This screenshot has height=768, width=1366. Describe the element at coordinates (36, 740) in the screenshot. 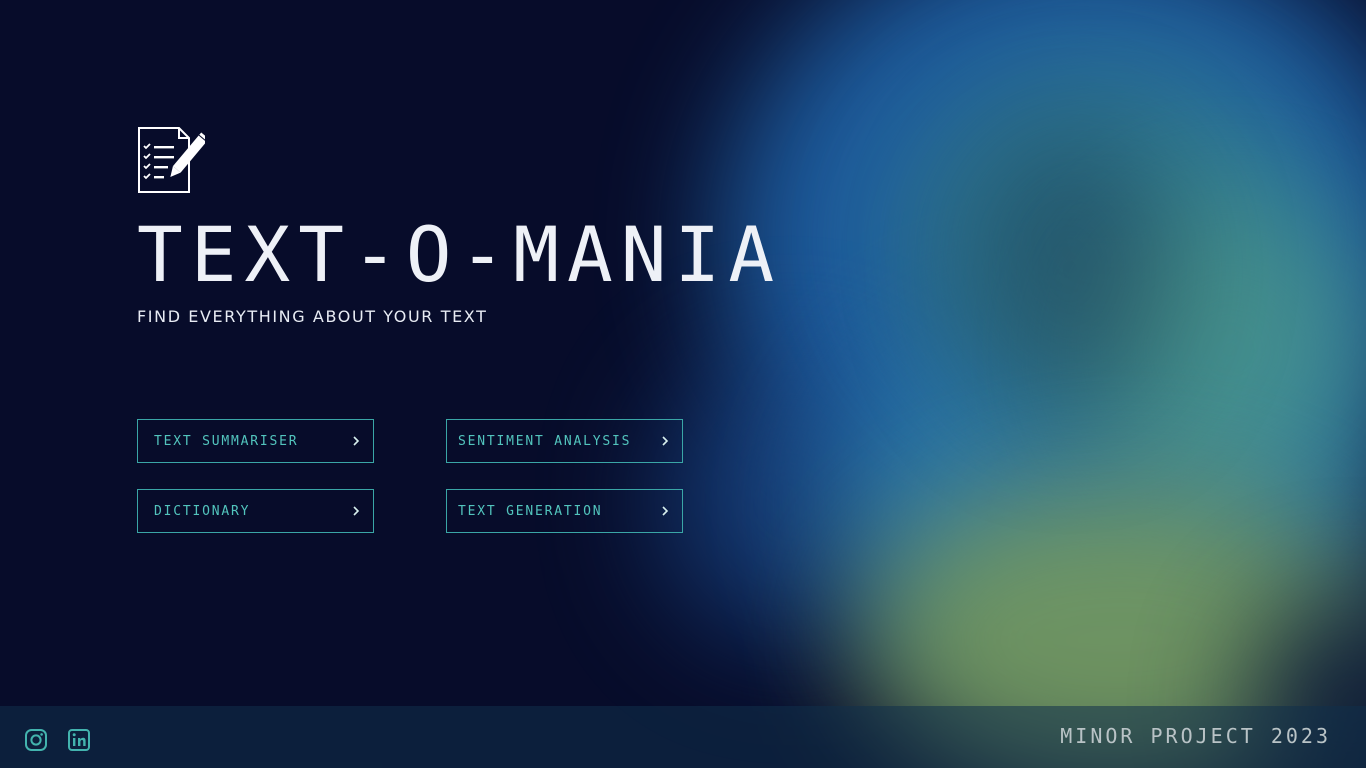

I see `instagram-icon` at that location.